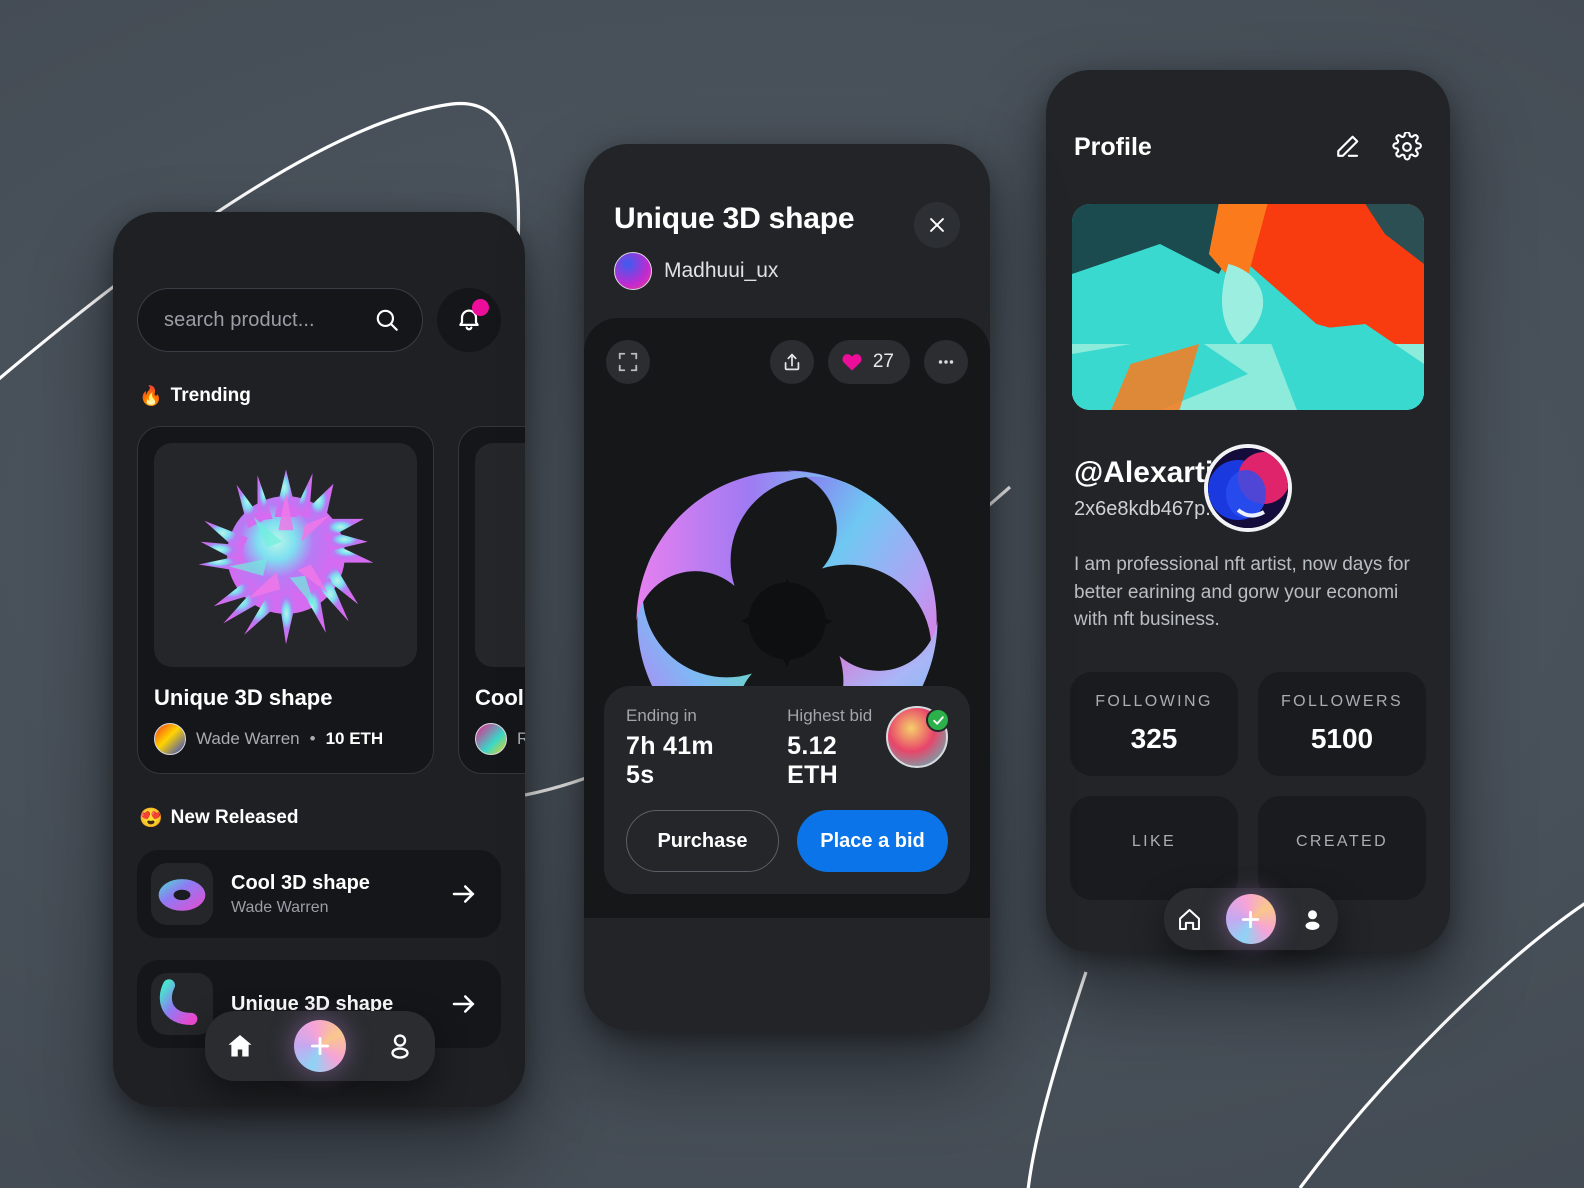 This screenshot has height=1188, width=1584. Describe the element at coordinates (721, 270) in the screenshot. I see `creator-username: Madhuui_ux` at that location.